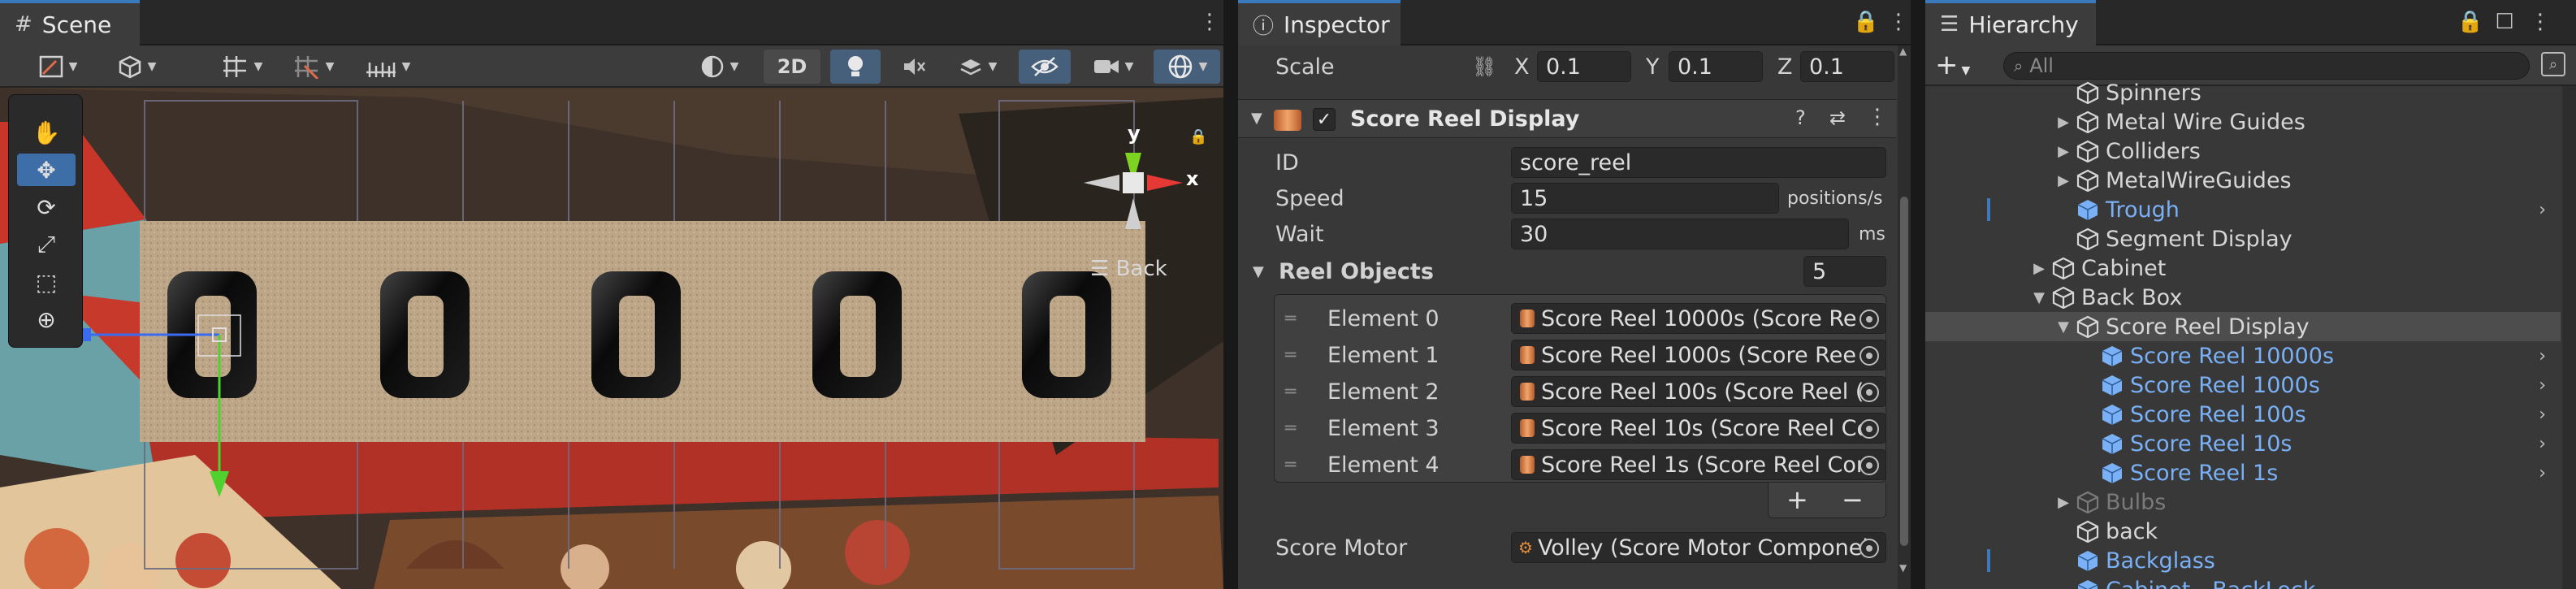  I want to click on hierarchy-item: Spinners, so click(2243, 92).